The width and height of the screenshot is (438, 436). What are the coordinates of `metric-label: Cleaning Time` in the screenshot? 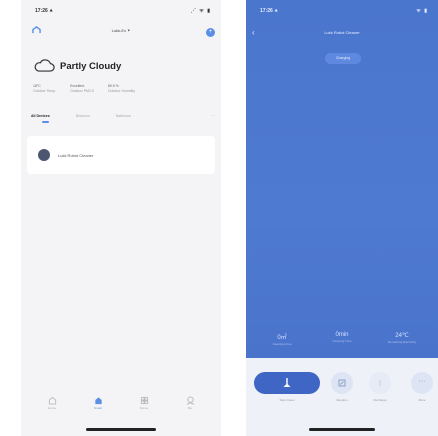 It's located at (342, 341).